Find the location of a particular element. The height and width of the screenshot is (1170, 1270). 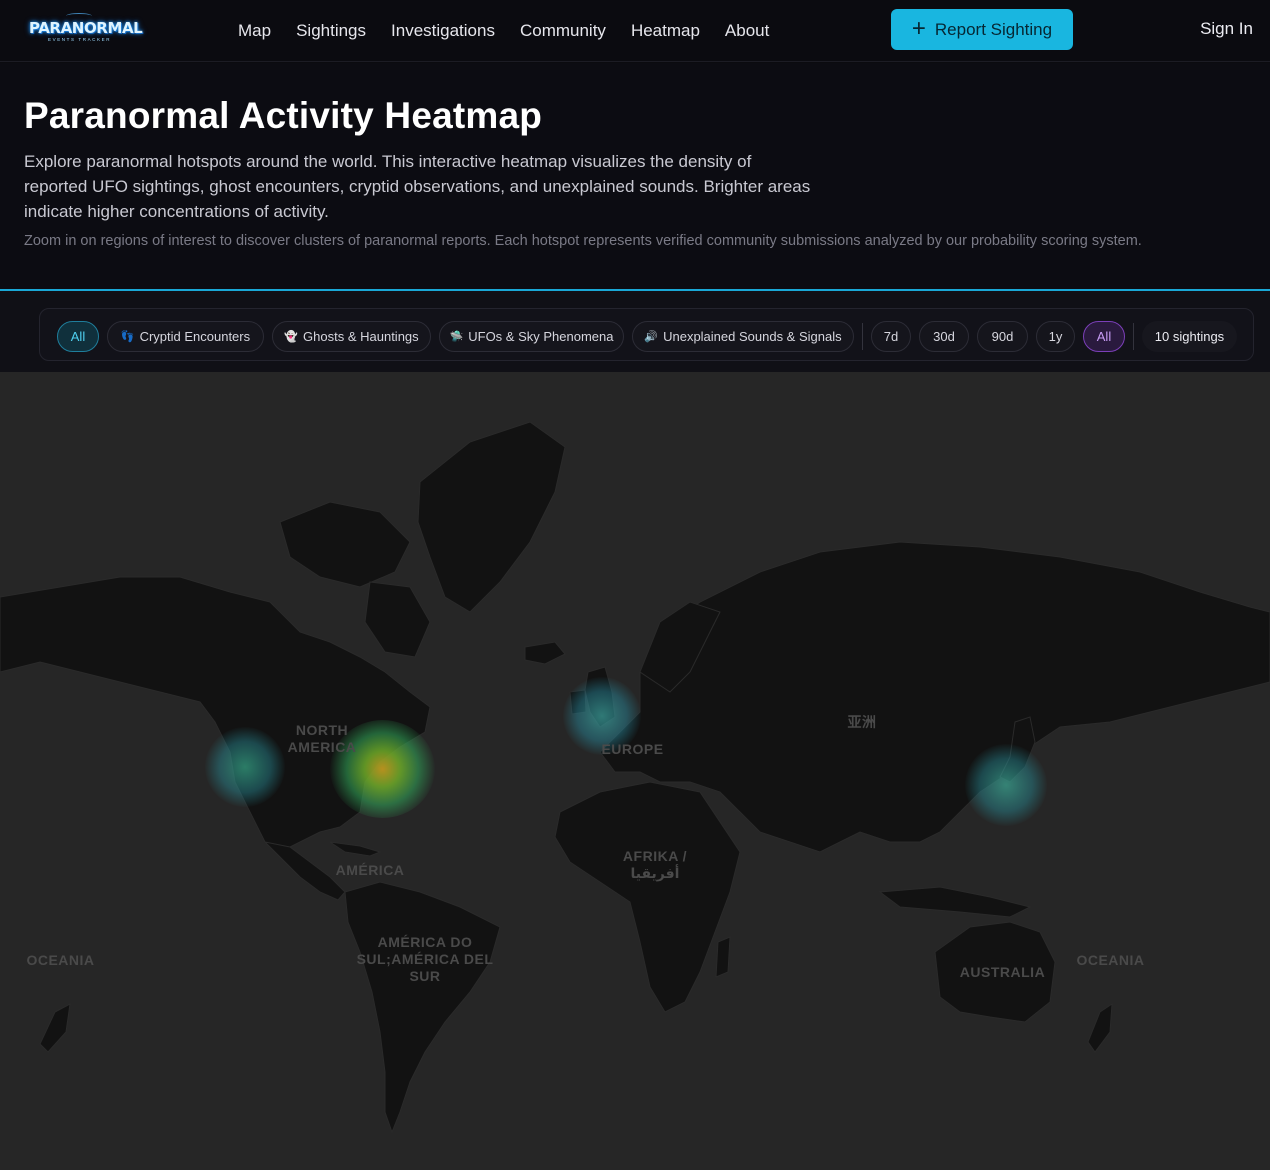

category-chip-cryptid: 👣 Cryptid Encounters is located at coordinates (185, 336).